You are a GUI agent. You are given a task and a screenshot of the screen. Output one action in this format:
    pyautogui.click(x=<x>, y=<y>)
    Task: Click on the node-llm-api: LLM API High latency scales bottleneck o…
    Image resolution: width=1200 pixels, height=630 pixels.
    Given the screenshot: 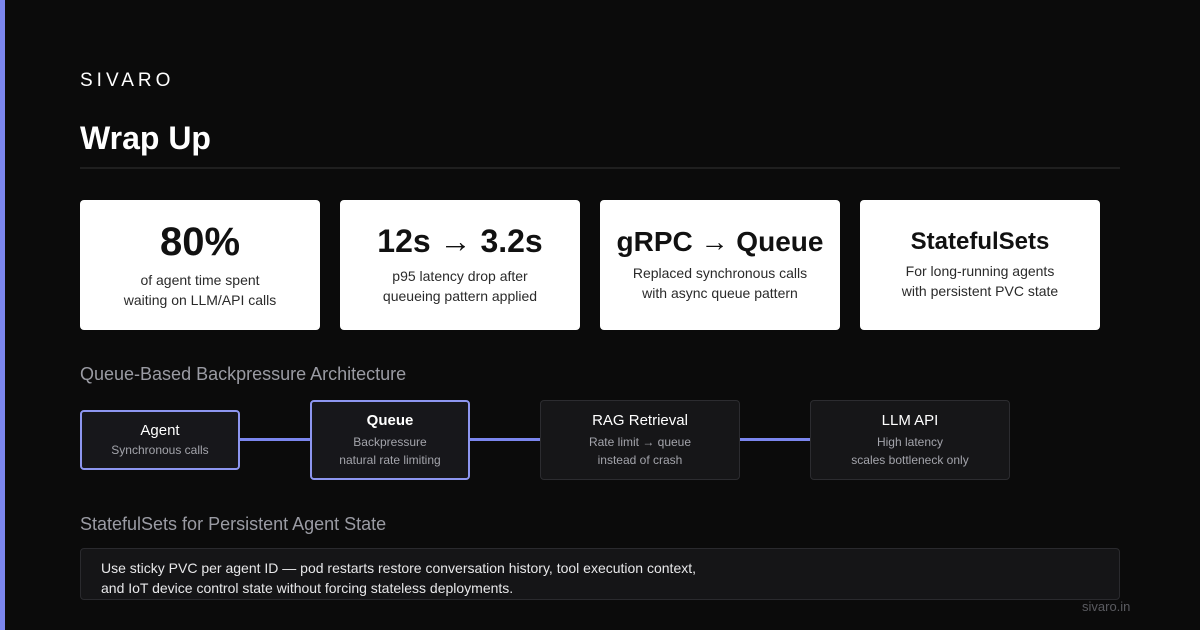 What is the action you would take?
    pyautogui.click(x=910, y=440)
    